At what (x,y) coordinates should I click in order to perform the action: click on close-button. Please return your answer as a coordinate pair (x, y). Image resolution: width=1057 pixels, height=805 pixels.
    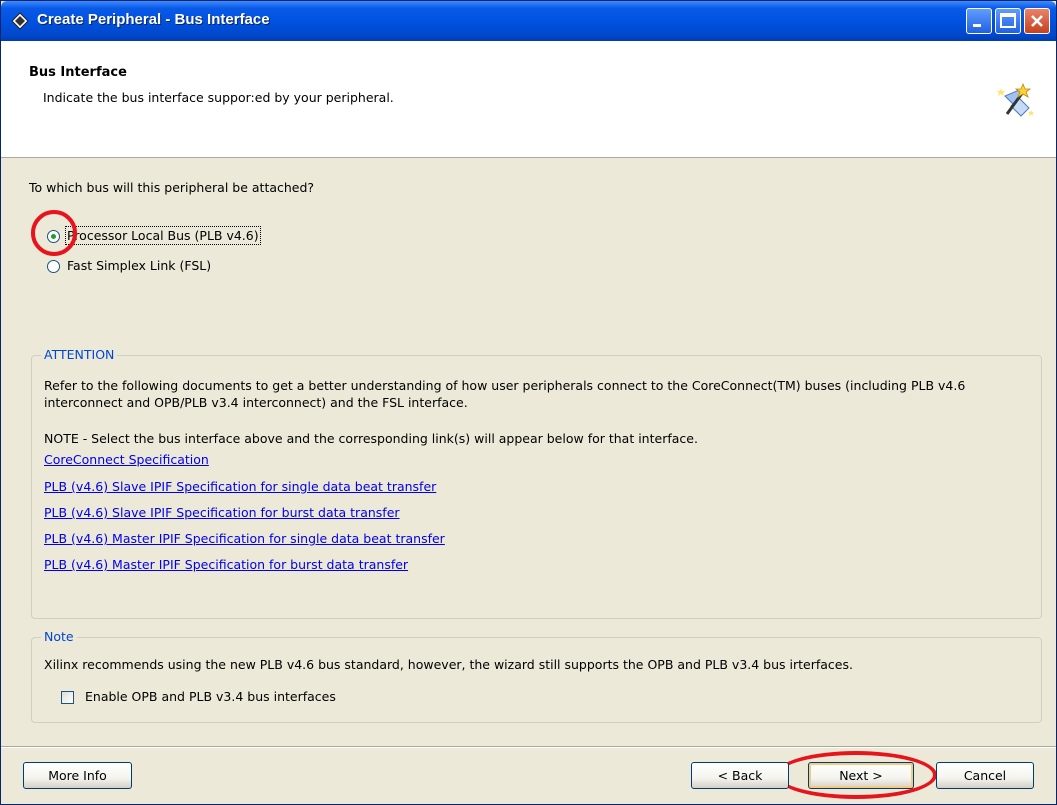
    Looking at the image, I should click on (1037, 21).